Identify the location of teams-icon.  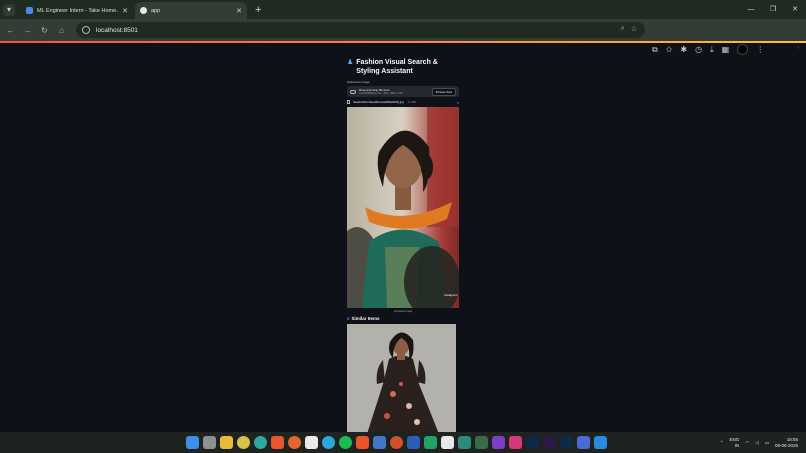
(583, 442).